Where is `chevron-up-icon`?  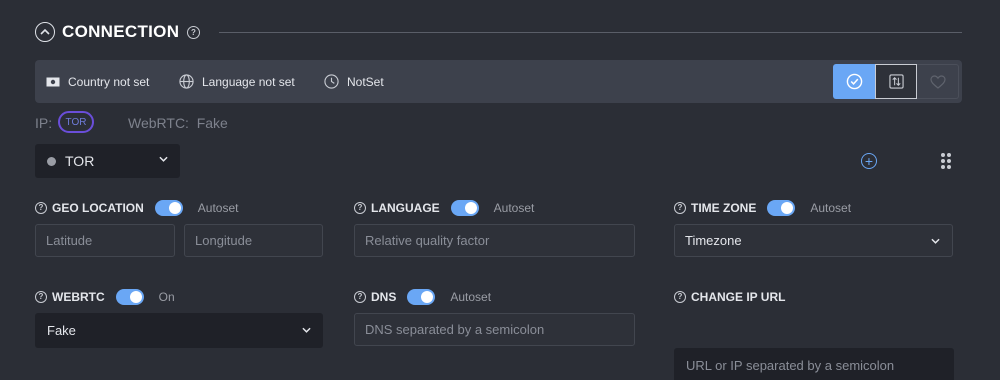
chevron-up-icon is located at coordinates (45, 32).